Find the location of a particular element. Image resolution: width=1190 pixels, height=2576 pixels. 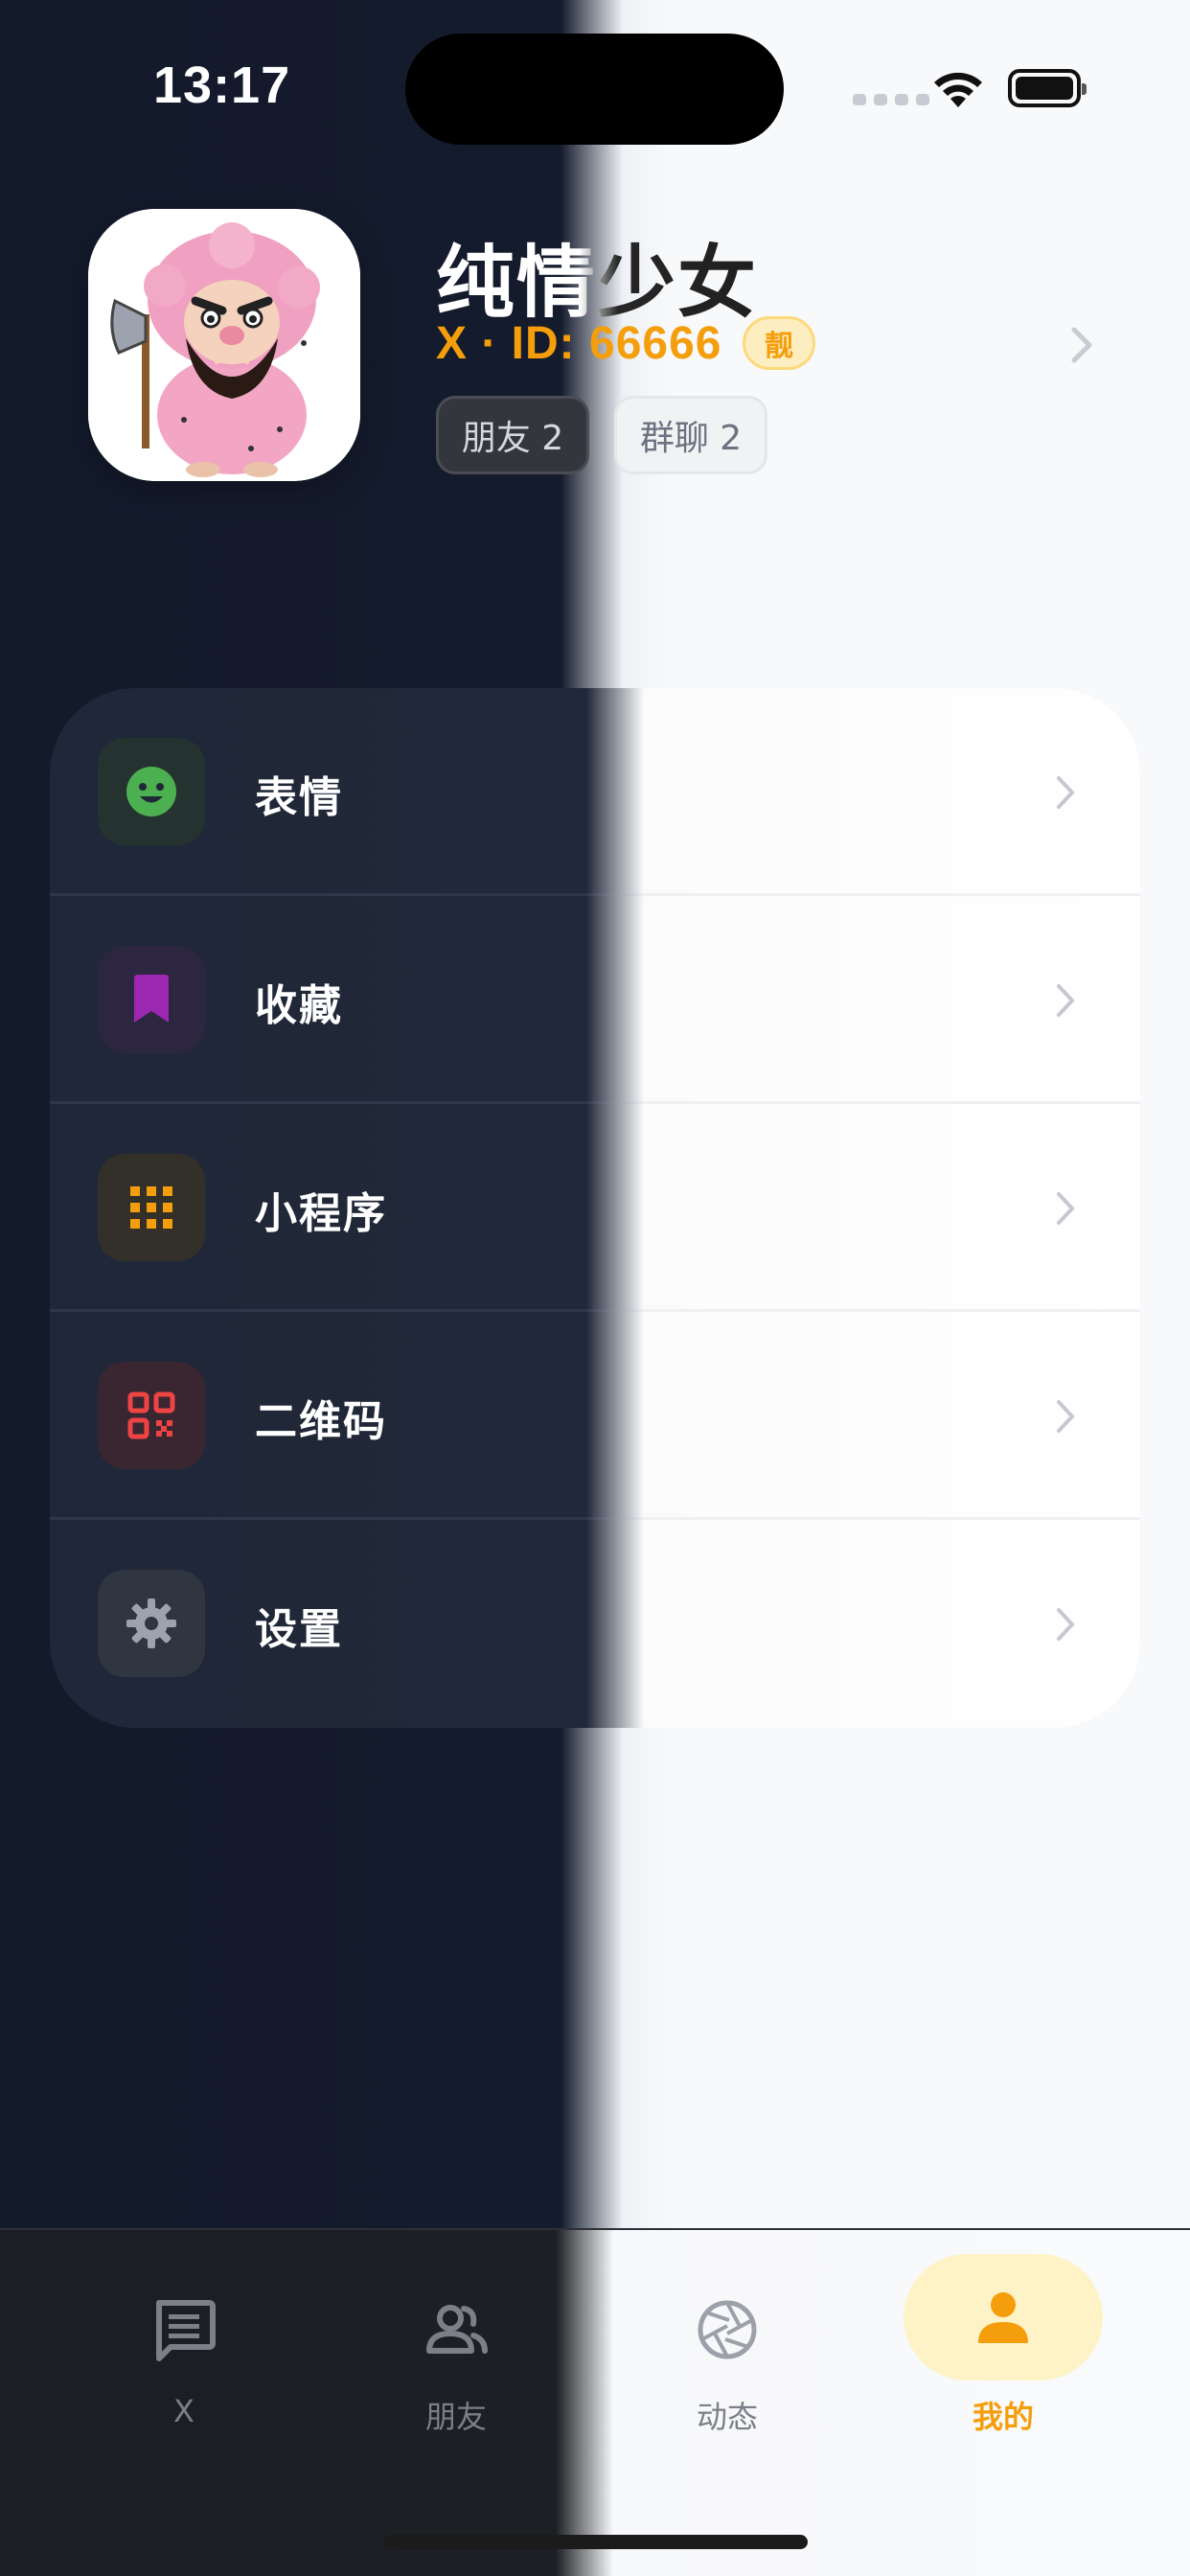

tab-label: 动态 is located at coordinates (727, 2417).